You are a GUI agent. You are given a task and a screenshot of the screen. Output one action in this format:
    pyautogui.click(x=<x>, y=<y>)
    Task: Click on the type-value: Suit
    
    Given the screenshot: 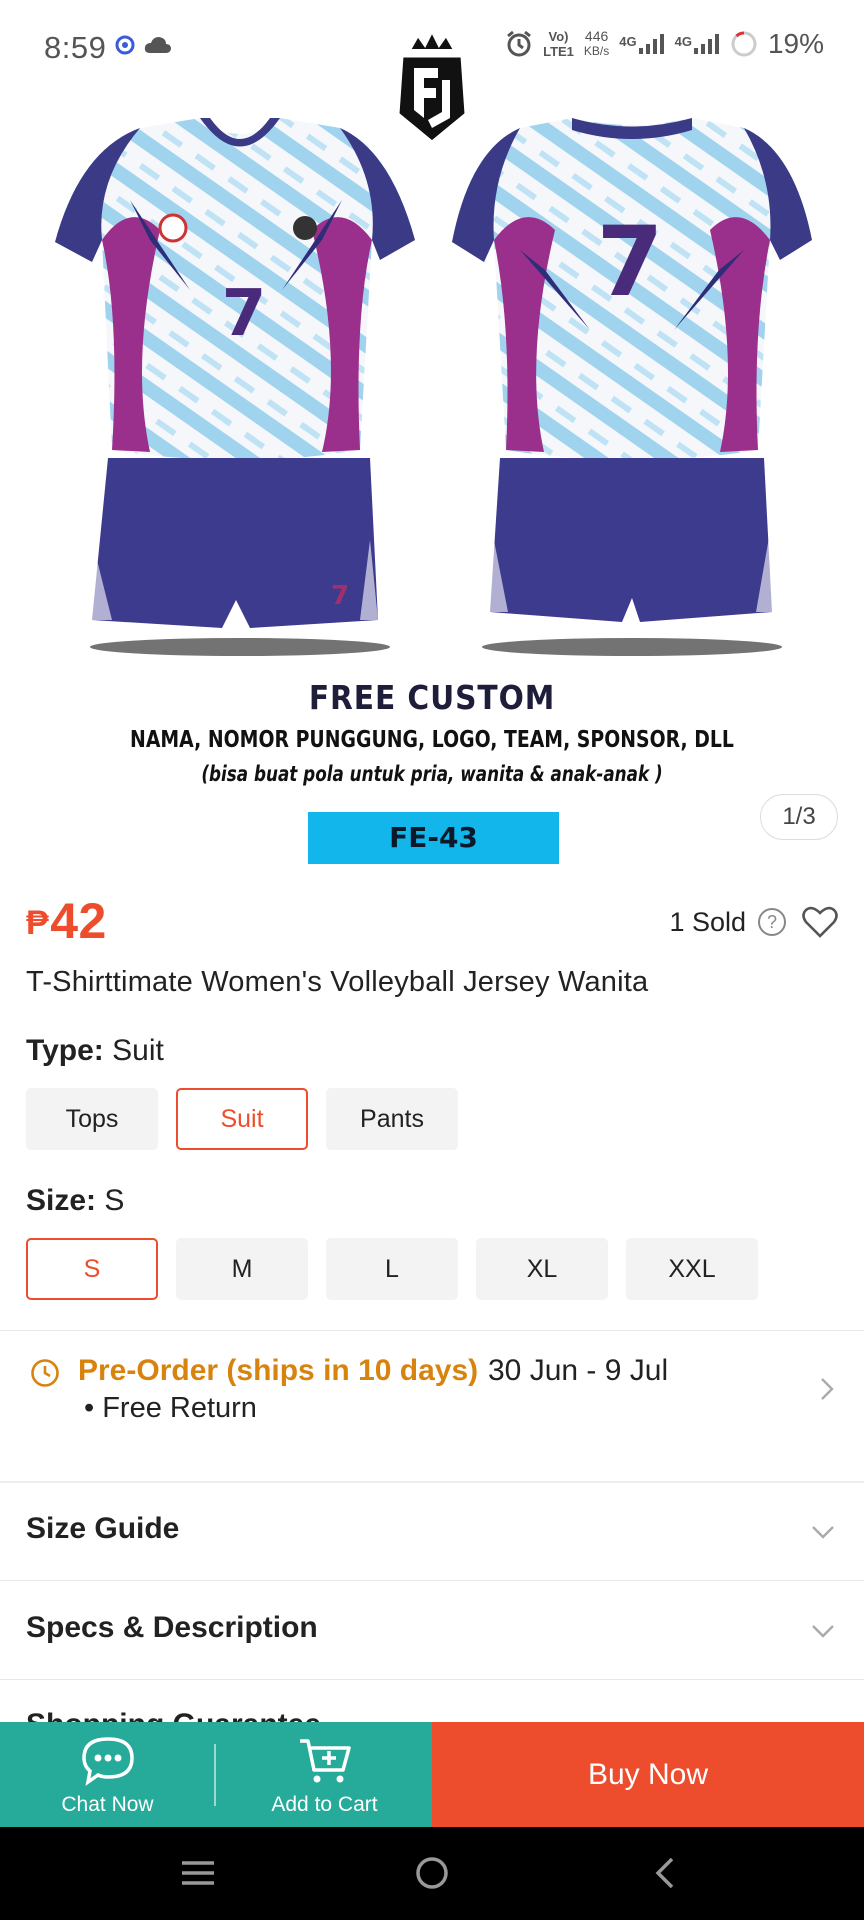 What is the action you would take?
    pyautogui.click(x=138, y=1050)
    